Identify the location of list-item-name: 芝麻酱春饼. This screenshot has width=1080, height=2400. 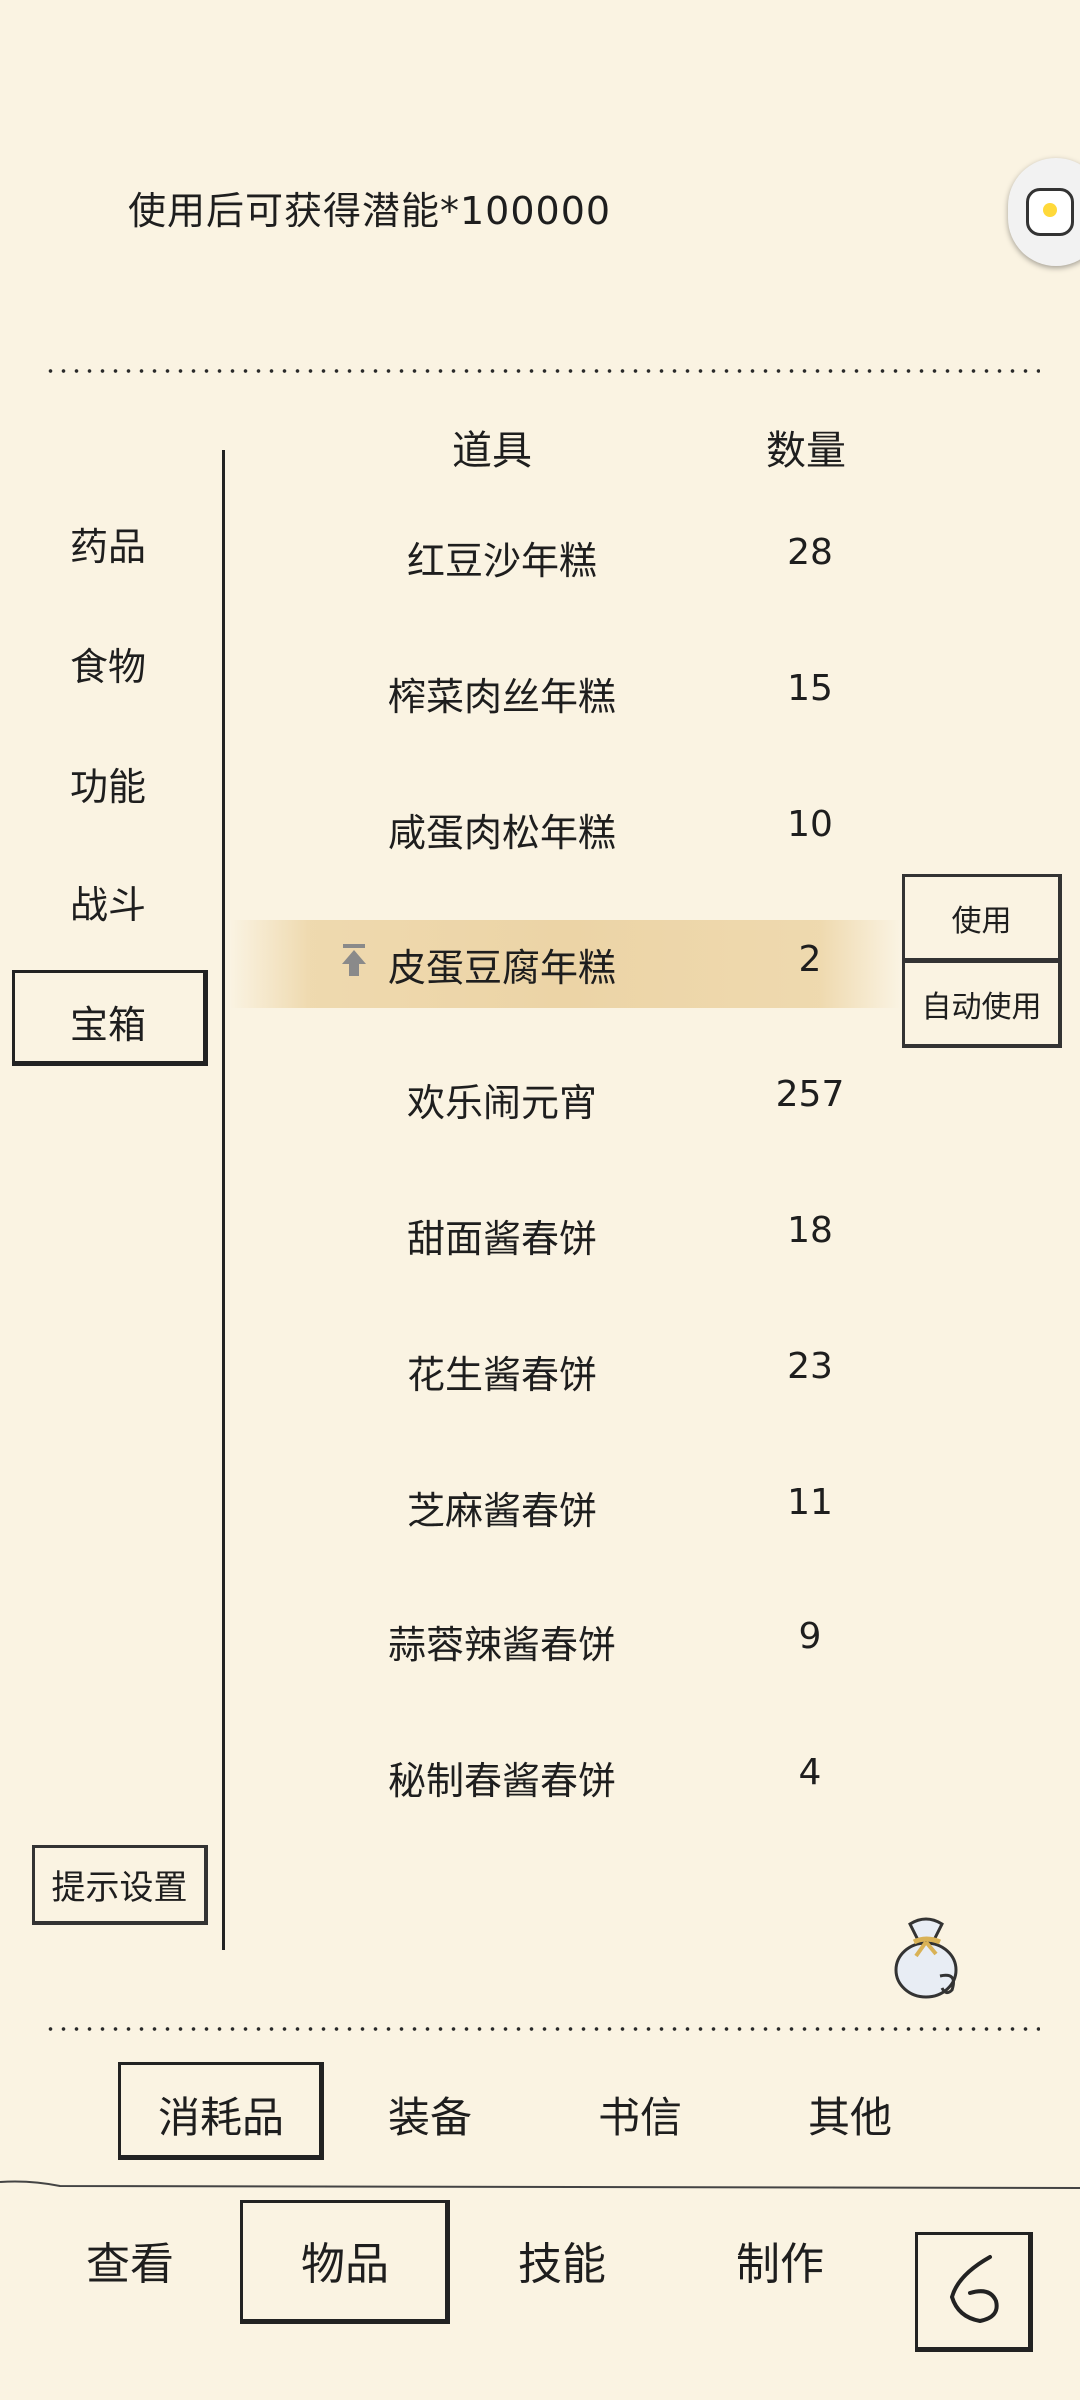
(502, 1507).